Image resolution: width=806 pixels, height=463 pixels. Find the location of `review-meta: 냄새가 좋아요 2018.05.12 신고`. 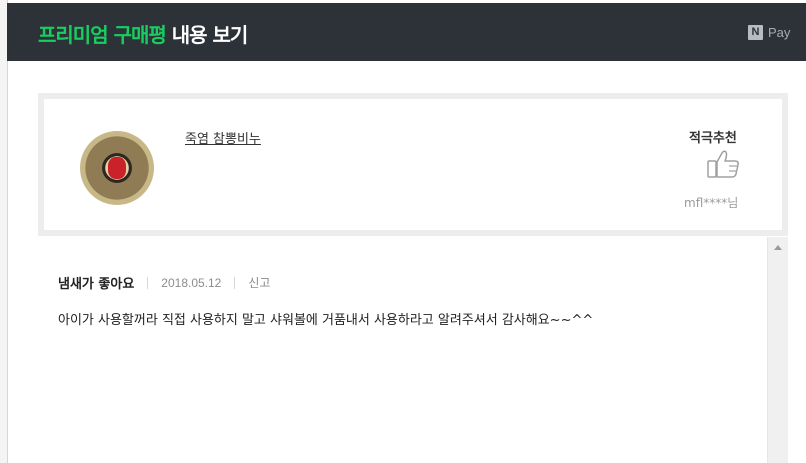

review-meta: 냄새가 좋아요 2018.05.12 신고 is located at coordinates (164, 283).